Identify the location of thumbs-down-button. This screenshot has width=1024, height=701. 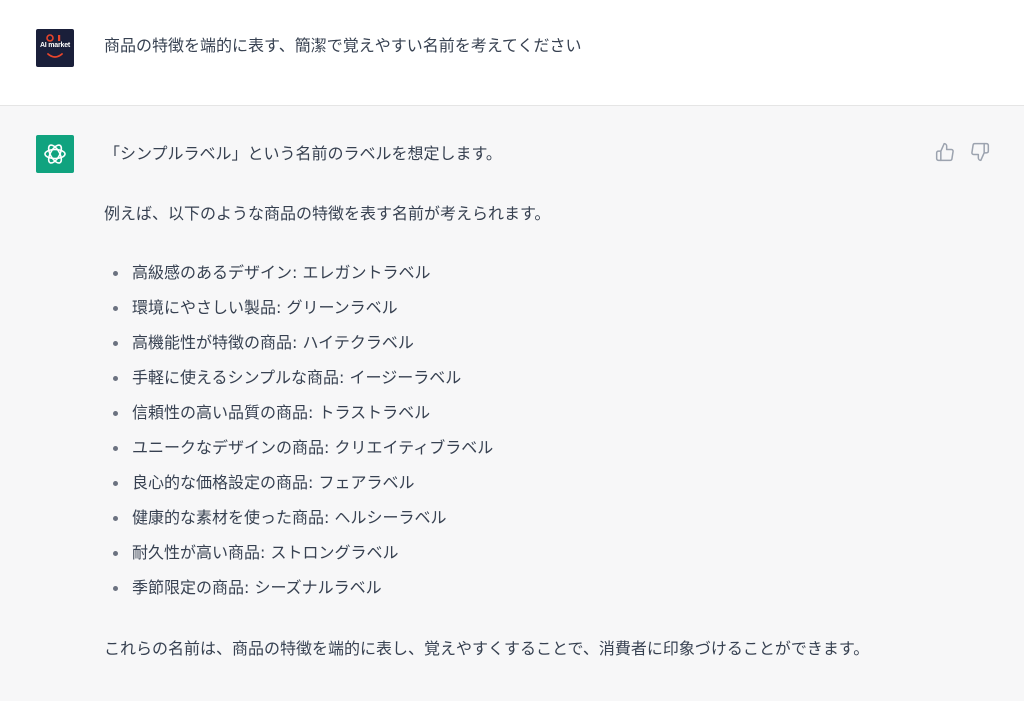
(980, 152).